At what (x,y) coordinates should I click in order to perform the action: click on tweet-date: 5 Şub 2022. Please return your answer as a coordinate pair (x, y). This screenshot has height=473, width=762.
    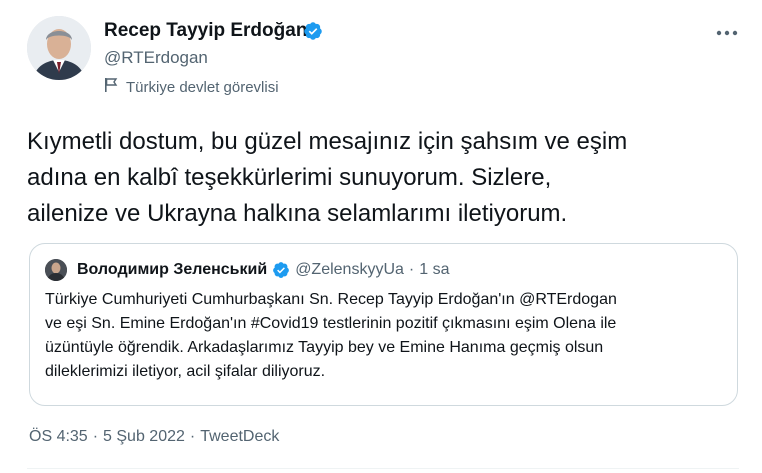
    Looking at the image, I should click on (144, 437).